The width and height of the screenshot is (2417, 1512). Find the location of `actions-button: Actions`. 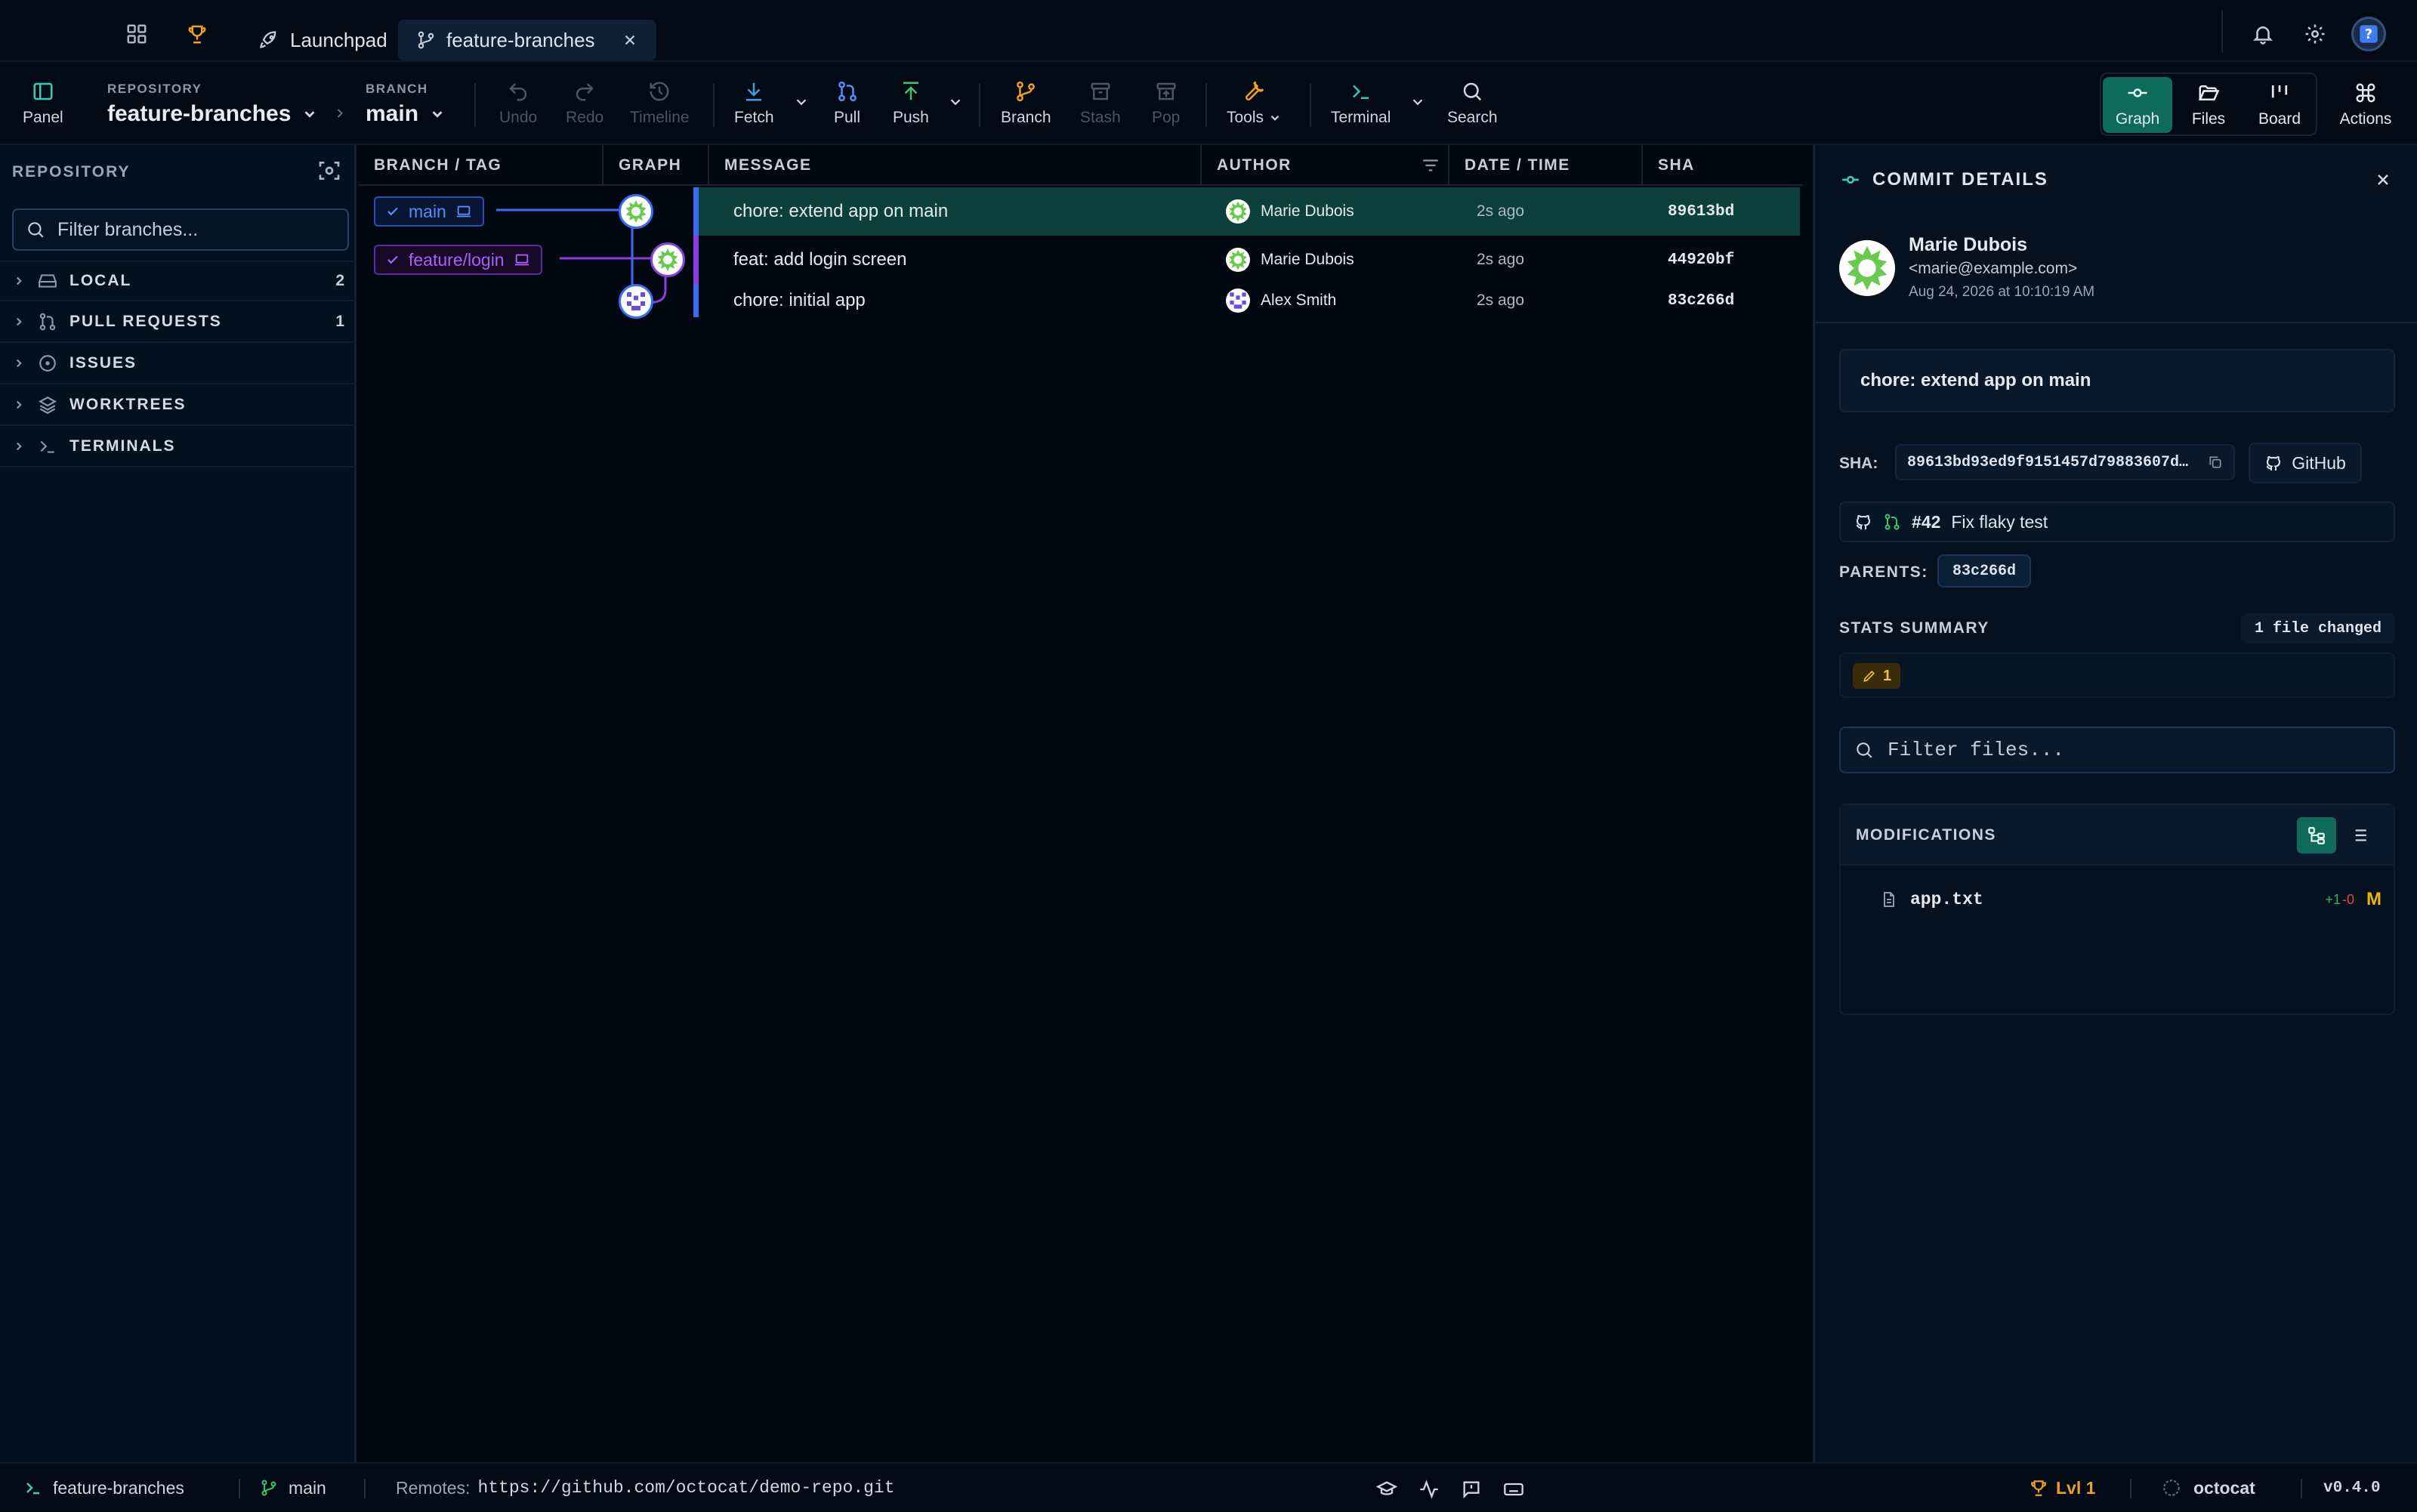

actions-button: Actions is located at coordinates (2365, 105).